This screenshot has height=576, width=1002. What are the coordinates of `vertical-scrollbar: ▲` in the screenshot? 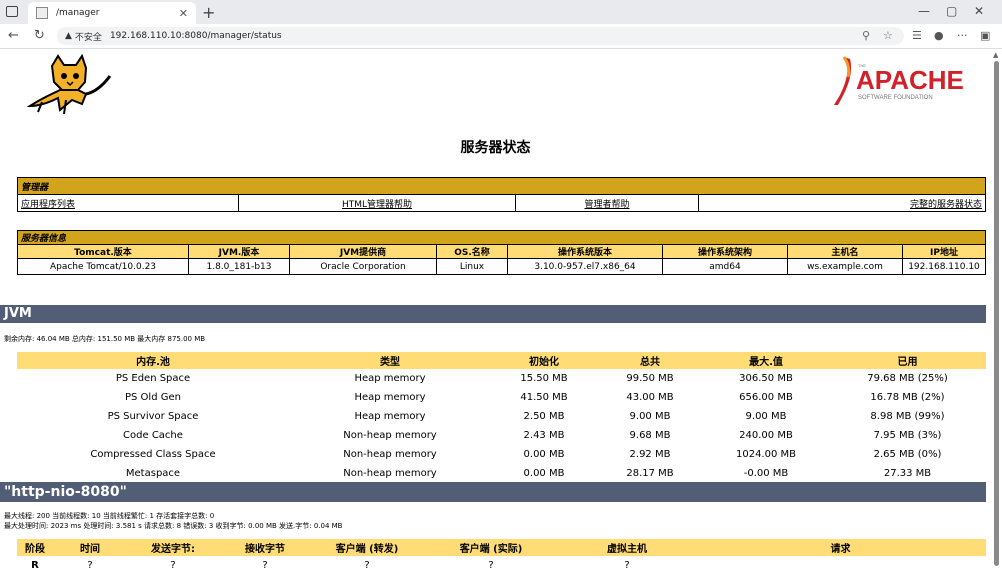 It's located at (996, 312).